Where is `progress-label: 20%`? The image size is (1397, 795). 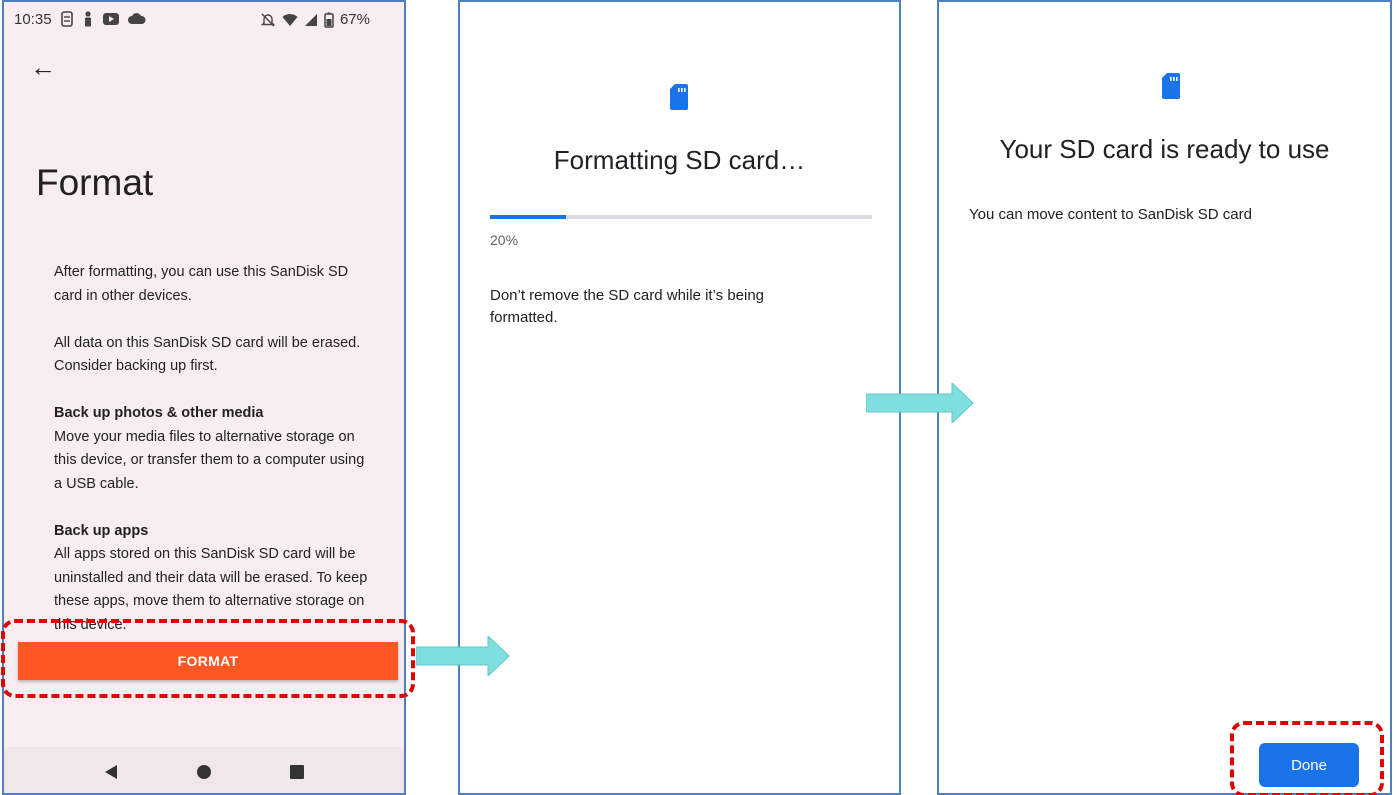
progress-label: 20% is located at coordinates (504, 240).